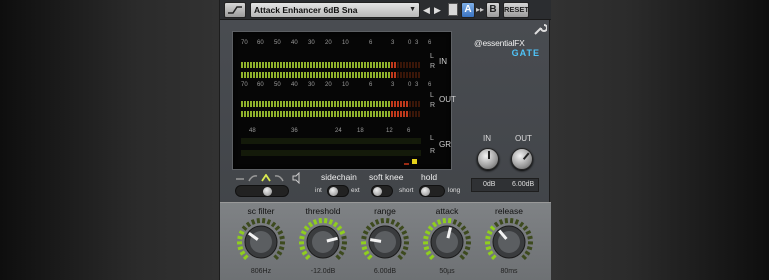 The width and height of the screenshot is (769, 280). I want to click on scale-tick-label: 36, so click(294, 131).